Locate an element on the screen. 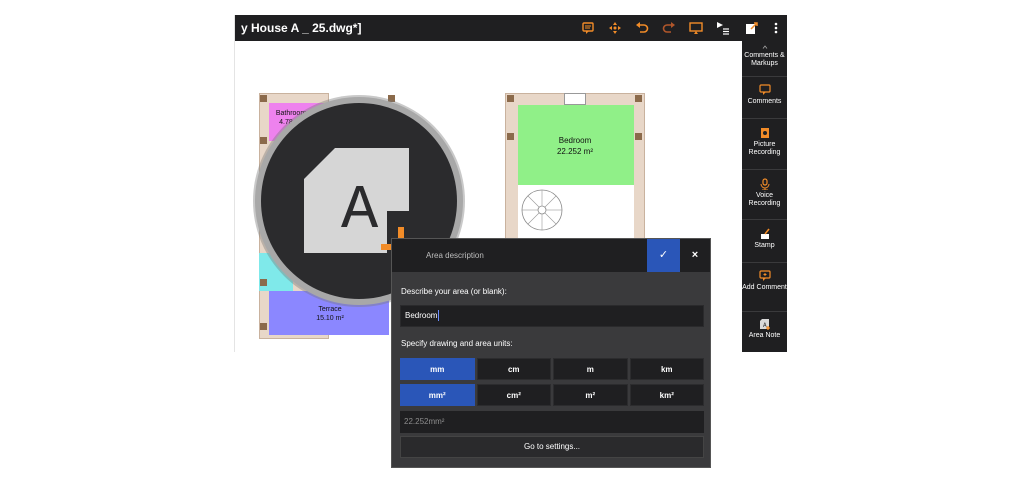  bedroom-label: Bedroom 22.252 m² is located at coordinates (575, 146).